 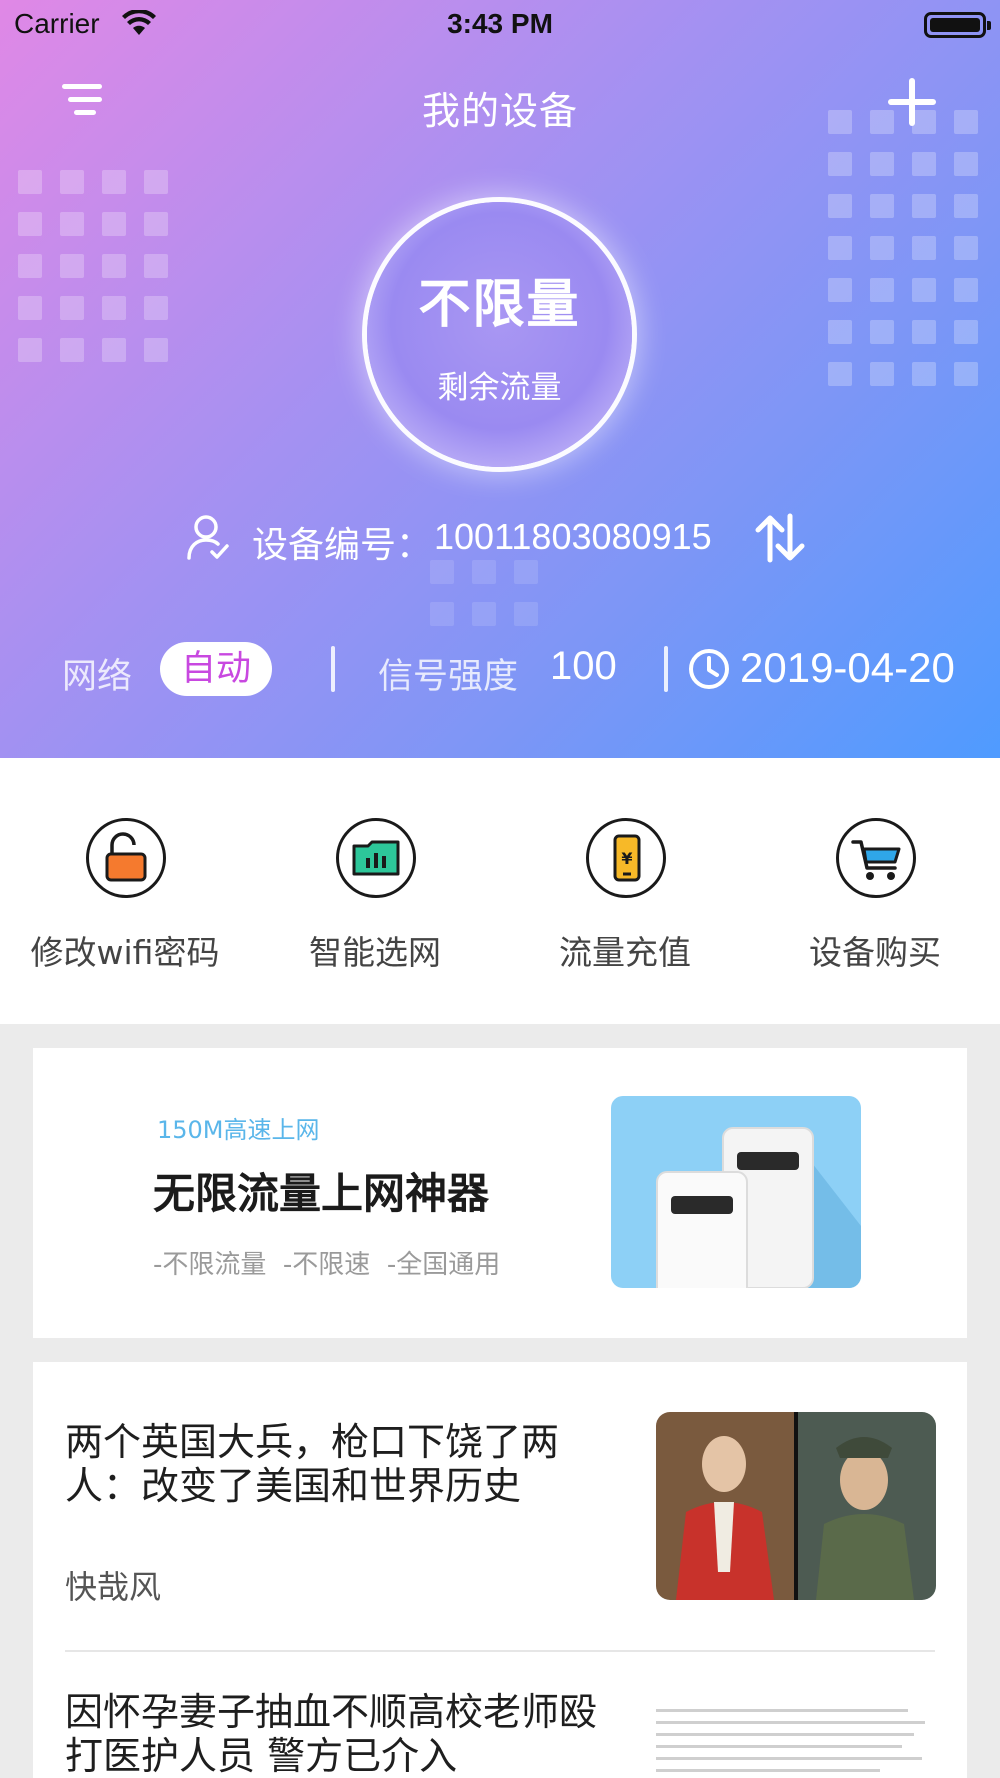 I want to click on news-source: 快哉风, so click(x=113, y=1587).